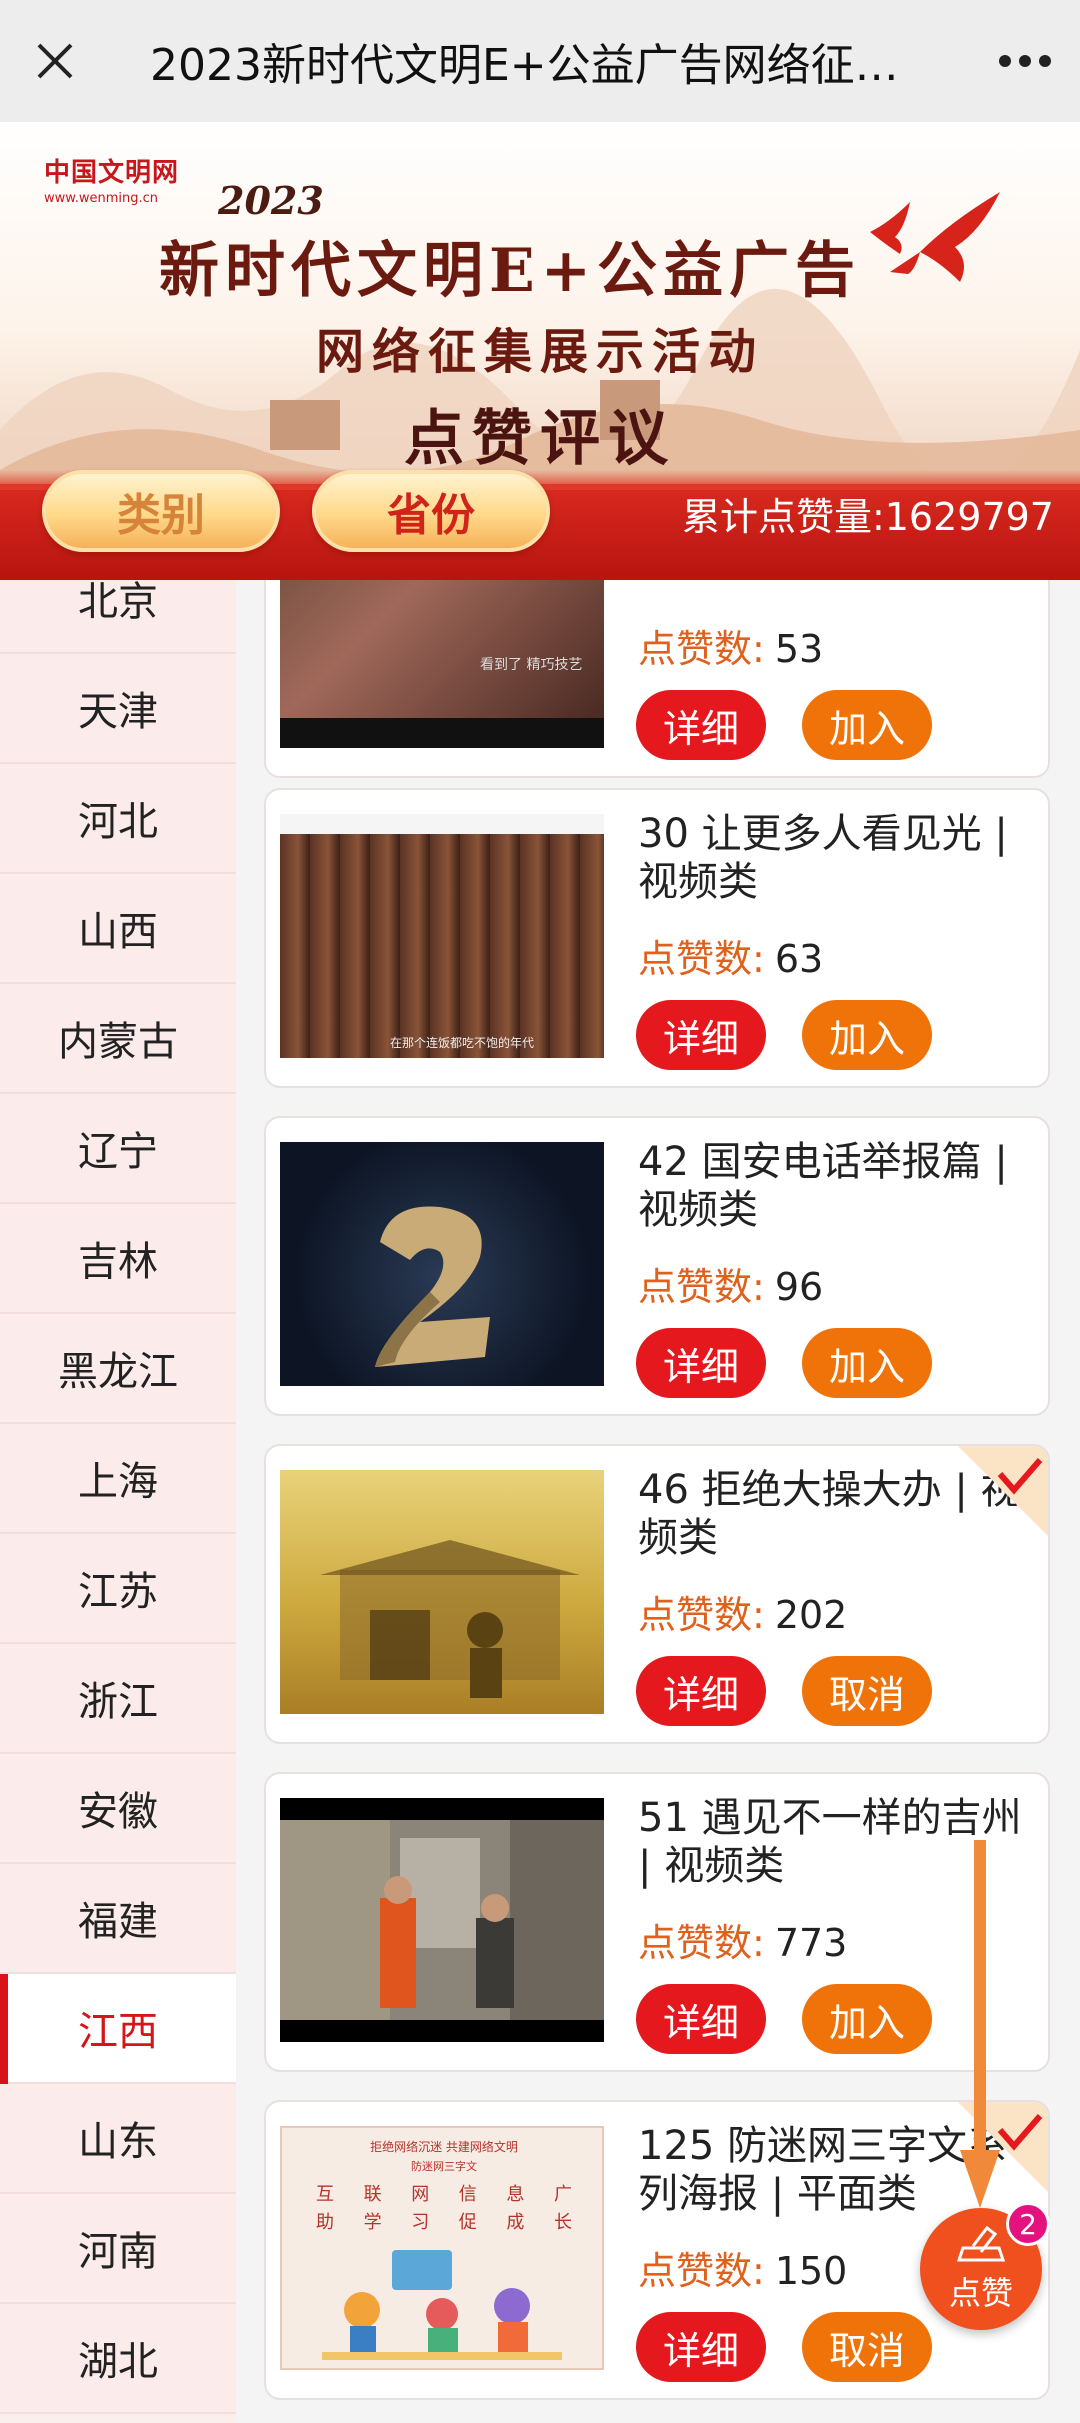 The image size is (1080, 2423). Describe the element at coordinates (118, 929) in the screenshot. I see `sidebar-item-shanxi: 山西` at that location.